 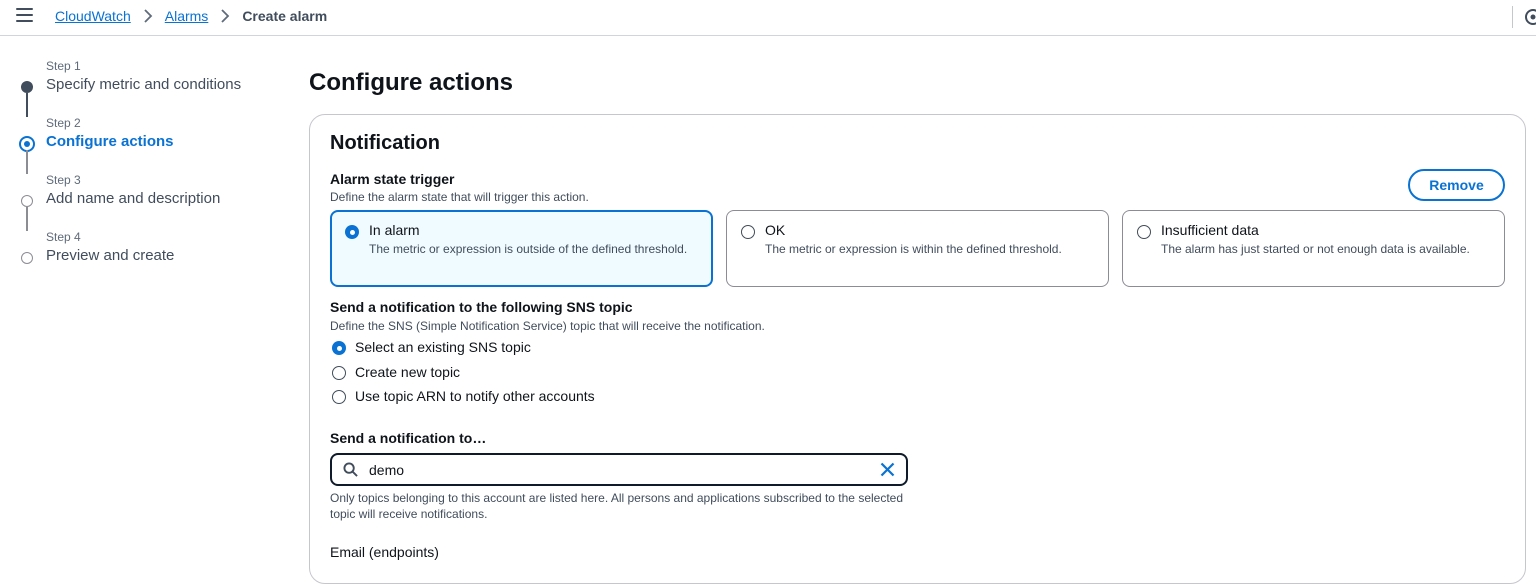 What do you see at coordinates (110, 141) in the screenshot?
I see `step-title: Configure actions` at bounding box center [110, 141].